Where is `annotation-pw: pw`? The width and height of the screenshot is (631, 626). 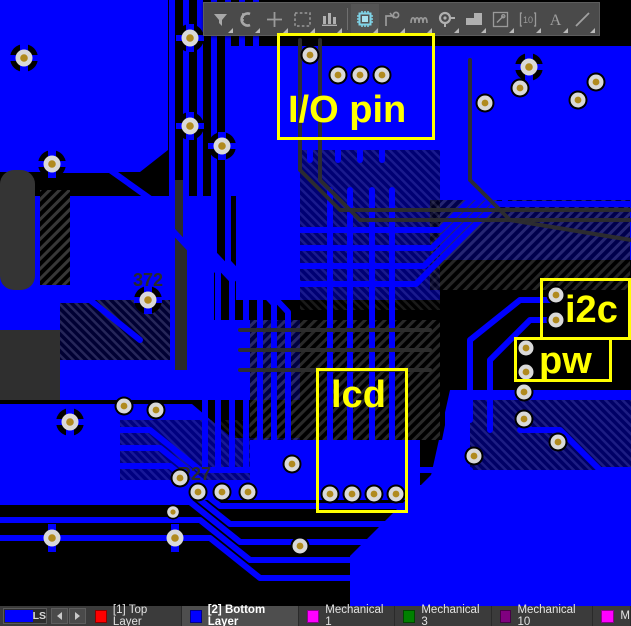
annotation-pw: pw is located at coordinates (563, 359).